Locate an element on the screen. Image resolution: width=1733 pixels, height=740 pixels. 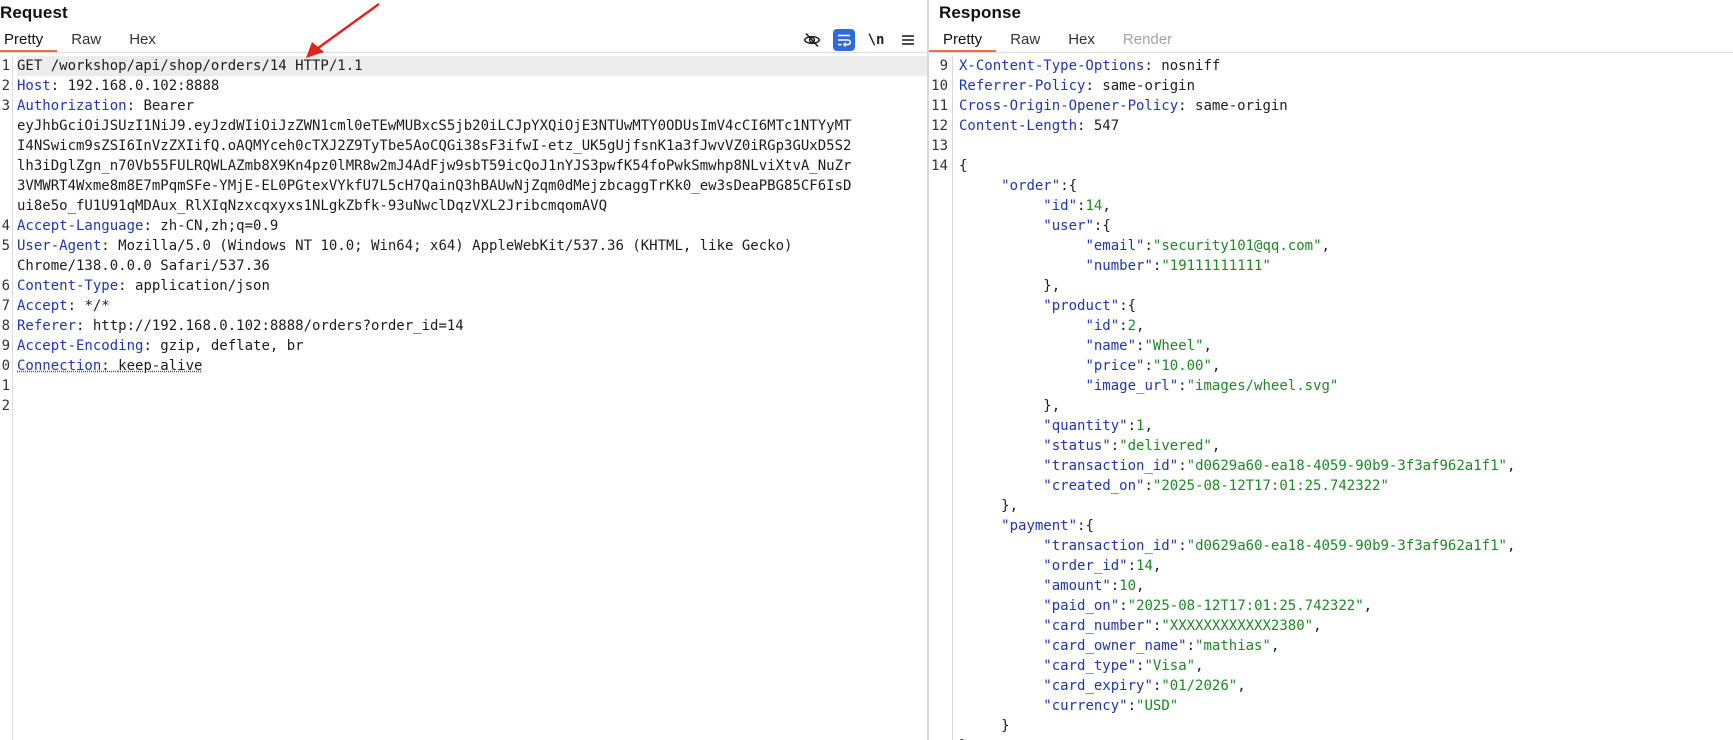
response-line: "product":{ is located at coordinates (1346, 306).